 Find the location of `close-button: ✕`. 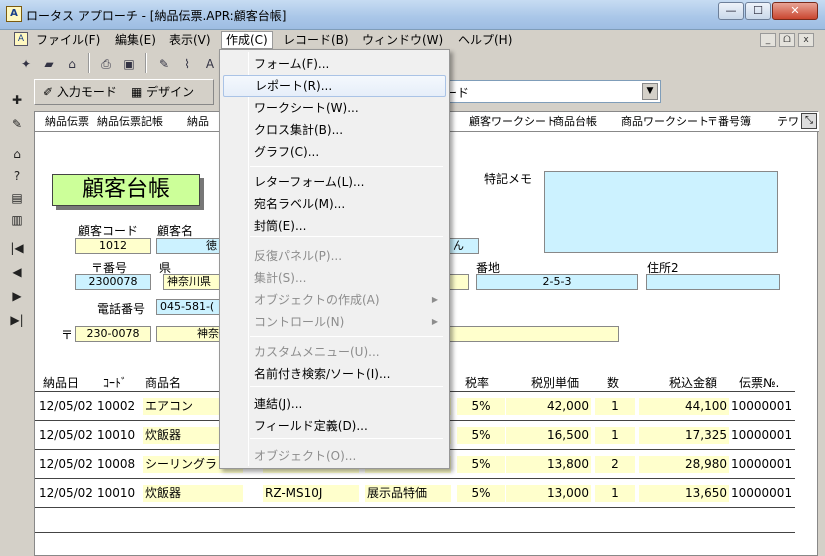

close-button: ✕ is located at coordinates (795, 11).